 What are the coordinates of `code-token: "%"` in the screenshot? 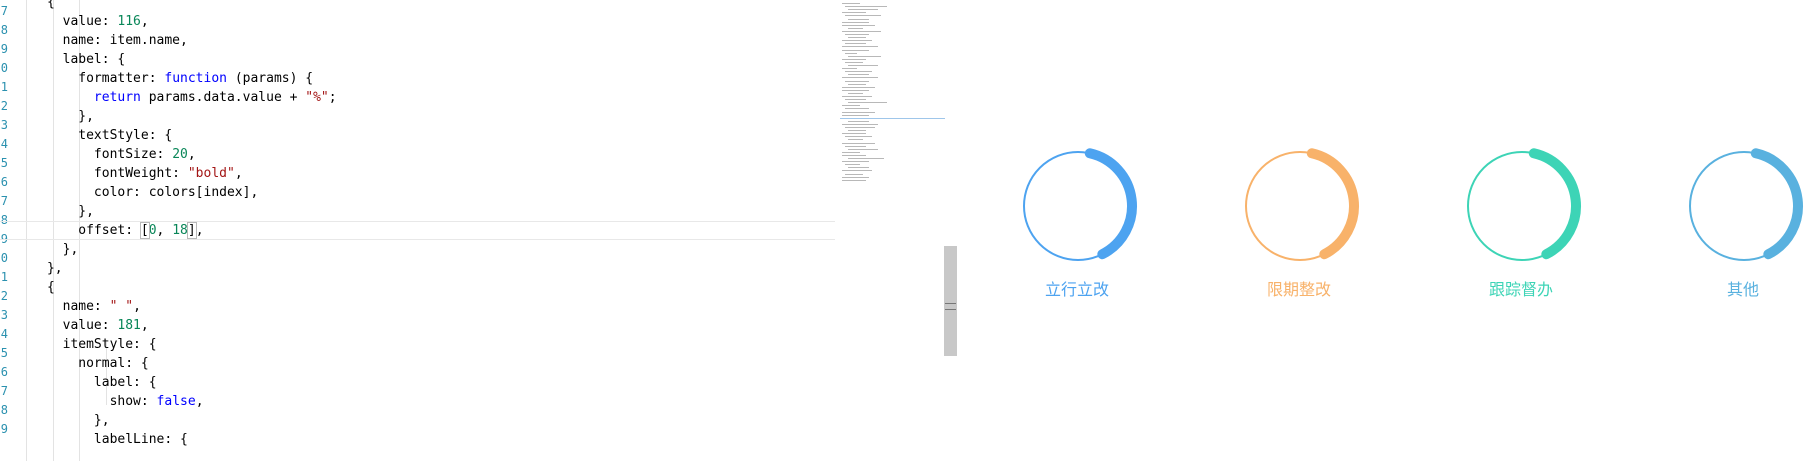 It's located at (317, 97).